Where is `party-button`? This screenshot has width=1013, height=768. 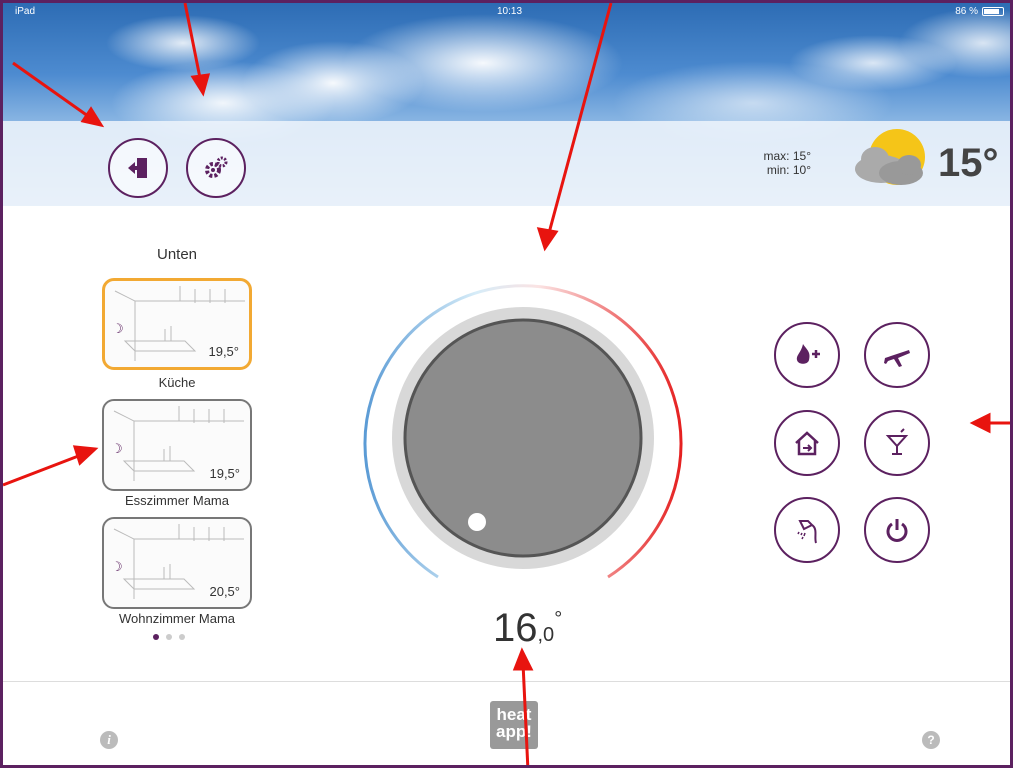 party-button is located at coordinates (897, 443).